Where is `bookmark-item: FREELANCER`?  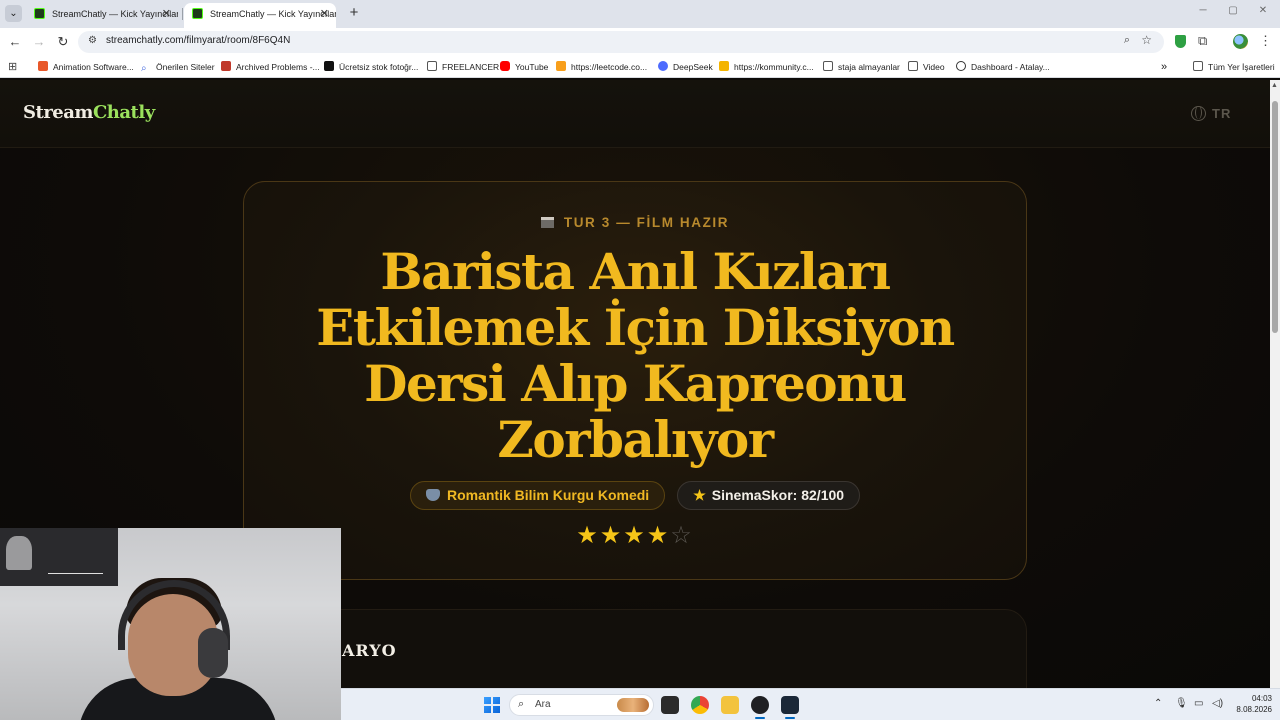 bookmark-item: FREELANCER is located at coordinates (463, 67).